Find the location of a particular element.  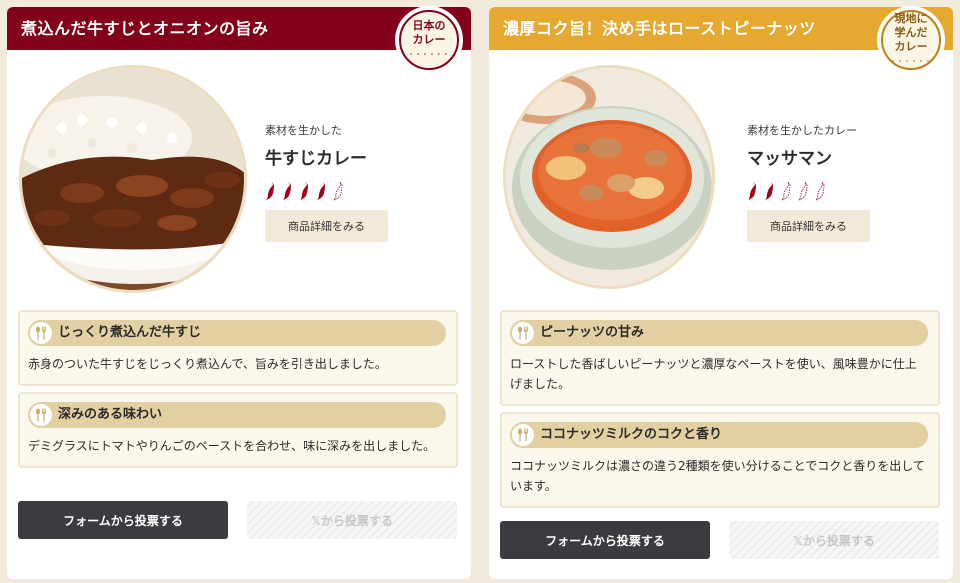

product-info: 素材を生かしたカレー マッサマン 商品詳細をみる is located at coordinates (808, 182).